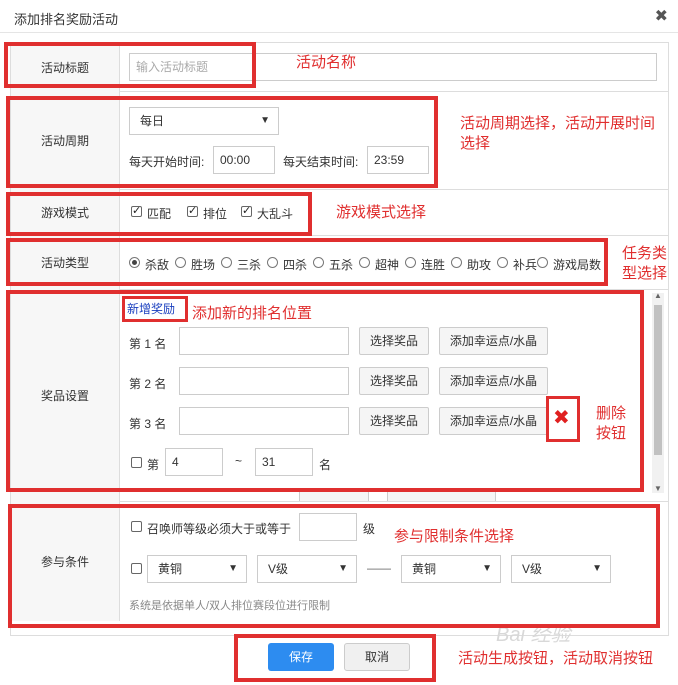 This screenshot has height=685, width=678. Describe the element at coordinates (335, 658) in the screenshot. I see `annotation-box-footer` at that location.